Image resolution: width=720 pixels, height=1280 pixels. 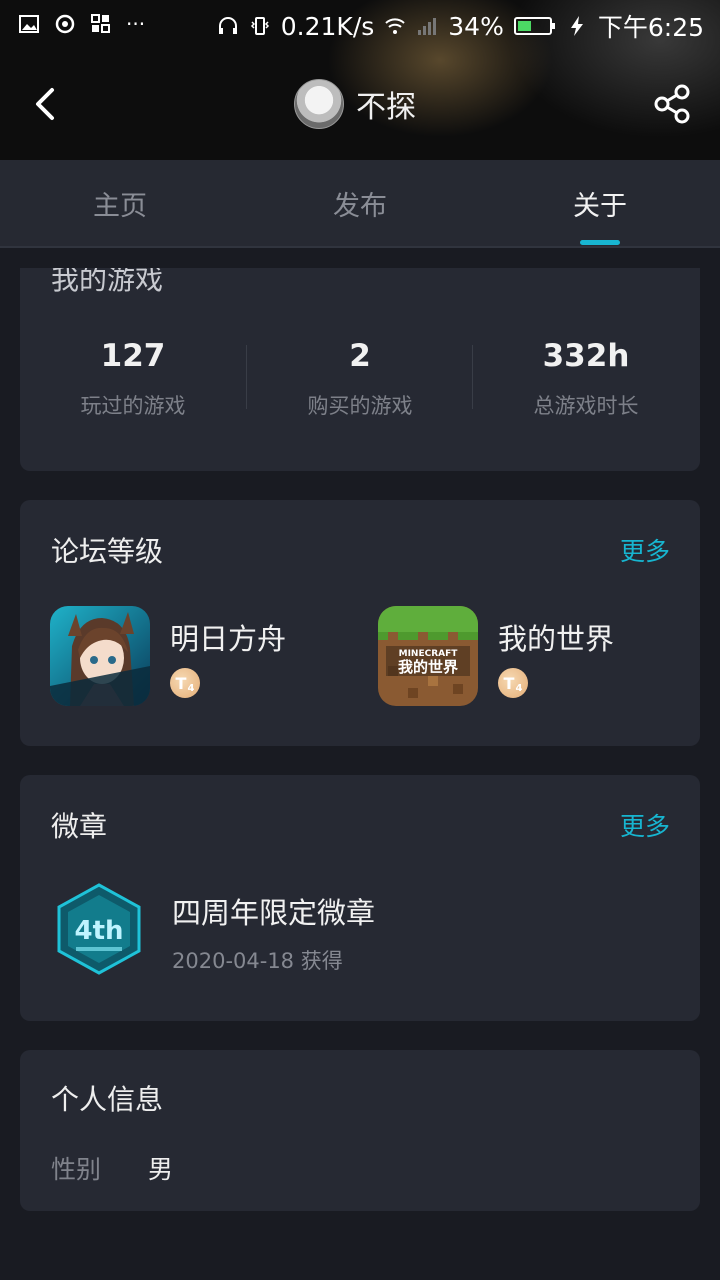 I want to click on stat-label: 玩过的游戏, so click(x=133, y=406).